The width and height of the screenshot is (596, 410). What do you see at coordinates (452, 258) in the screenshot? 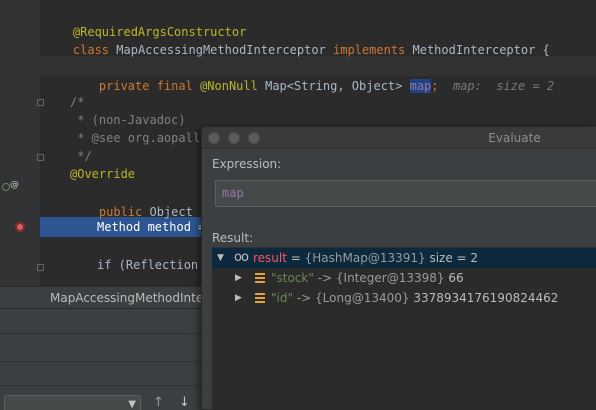
I see `result-size: size = 2` at bounding box center [452, 258].